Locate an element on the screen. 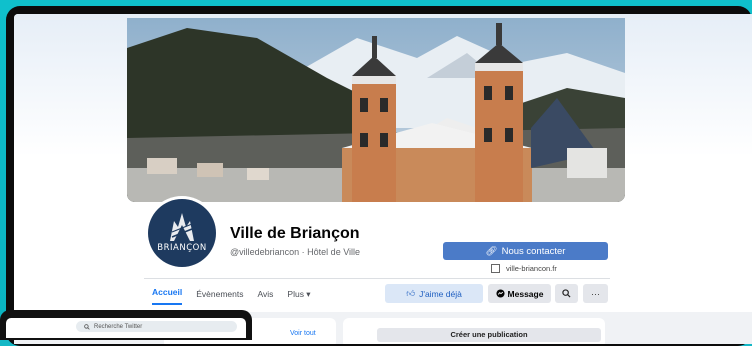 The width and height of the screenshot is (752, 346). messenger-icon is located at coordinates (500, 293).